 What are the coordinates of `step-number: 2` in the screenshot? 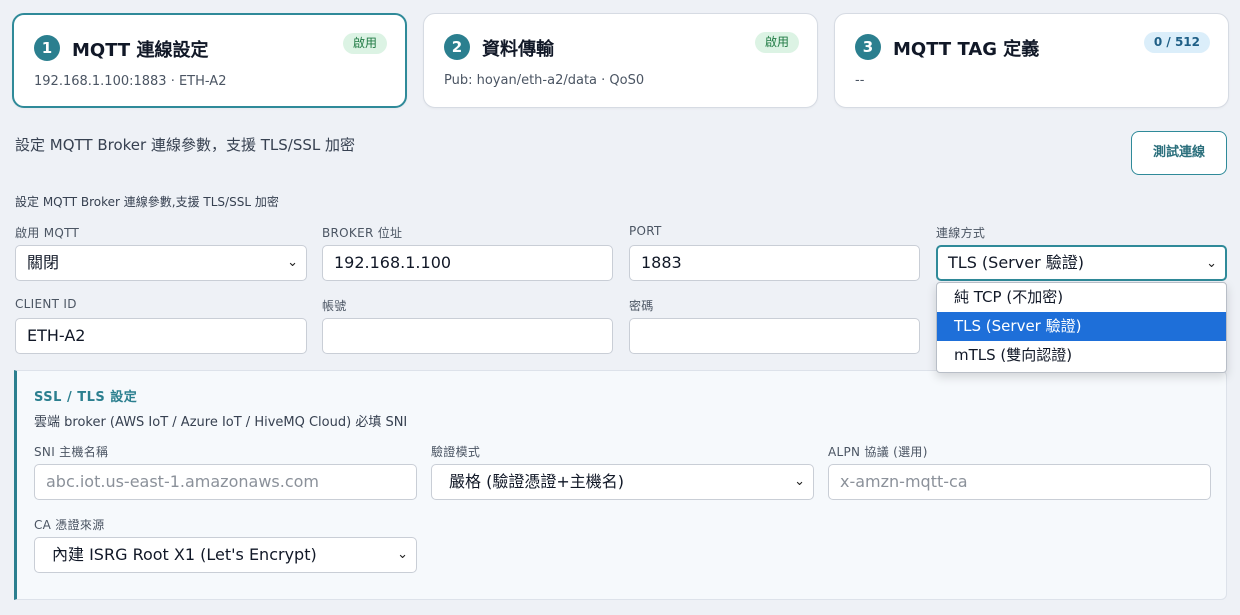 It's located at (457, 47).